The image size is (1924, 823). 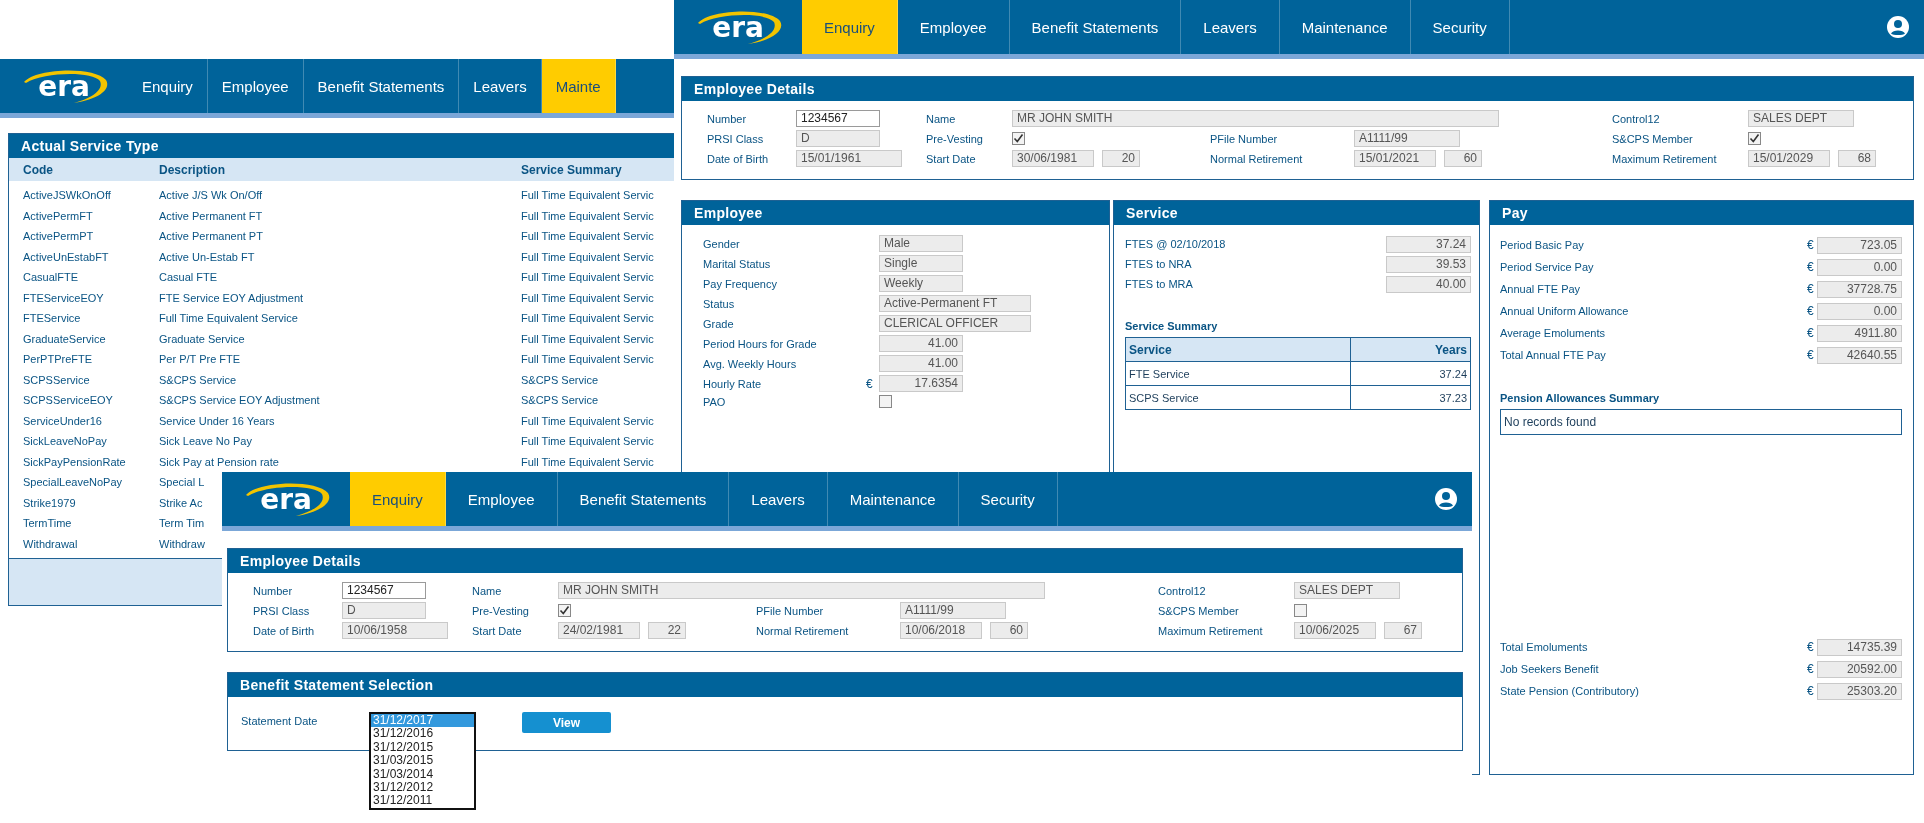 What do you see at coordinates (47, 523) in the screenshot?
I see `table-cell: TermTime` at bounding box center [47, 523].